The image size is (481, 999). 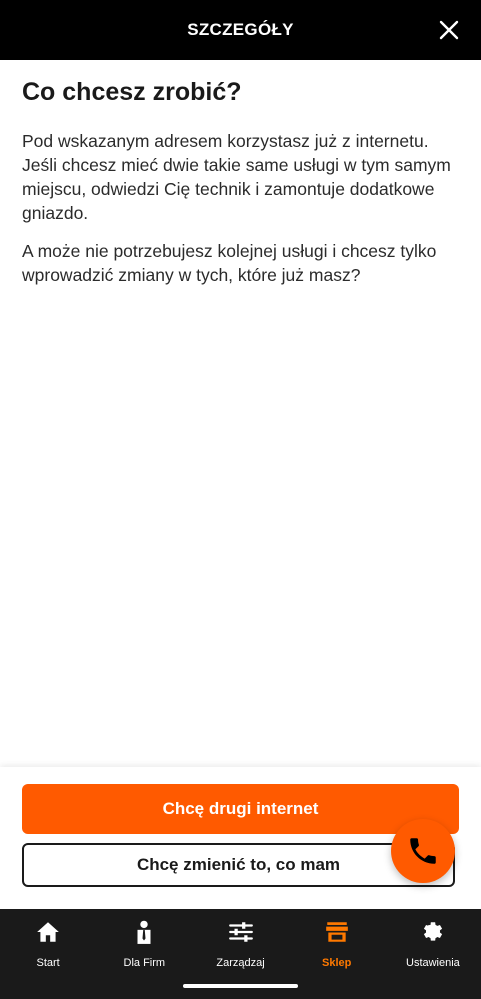 What do you see at coordinates (433, 963) in the screenshot?
I see `tab-label: Ustawienia` at bounding box center [433, 963].